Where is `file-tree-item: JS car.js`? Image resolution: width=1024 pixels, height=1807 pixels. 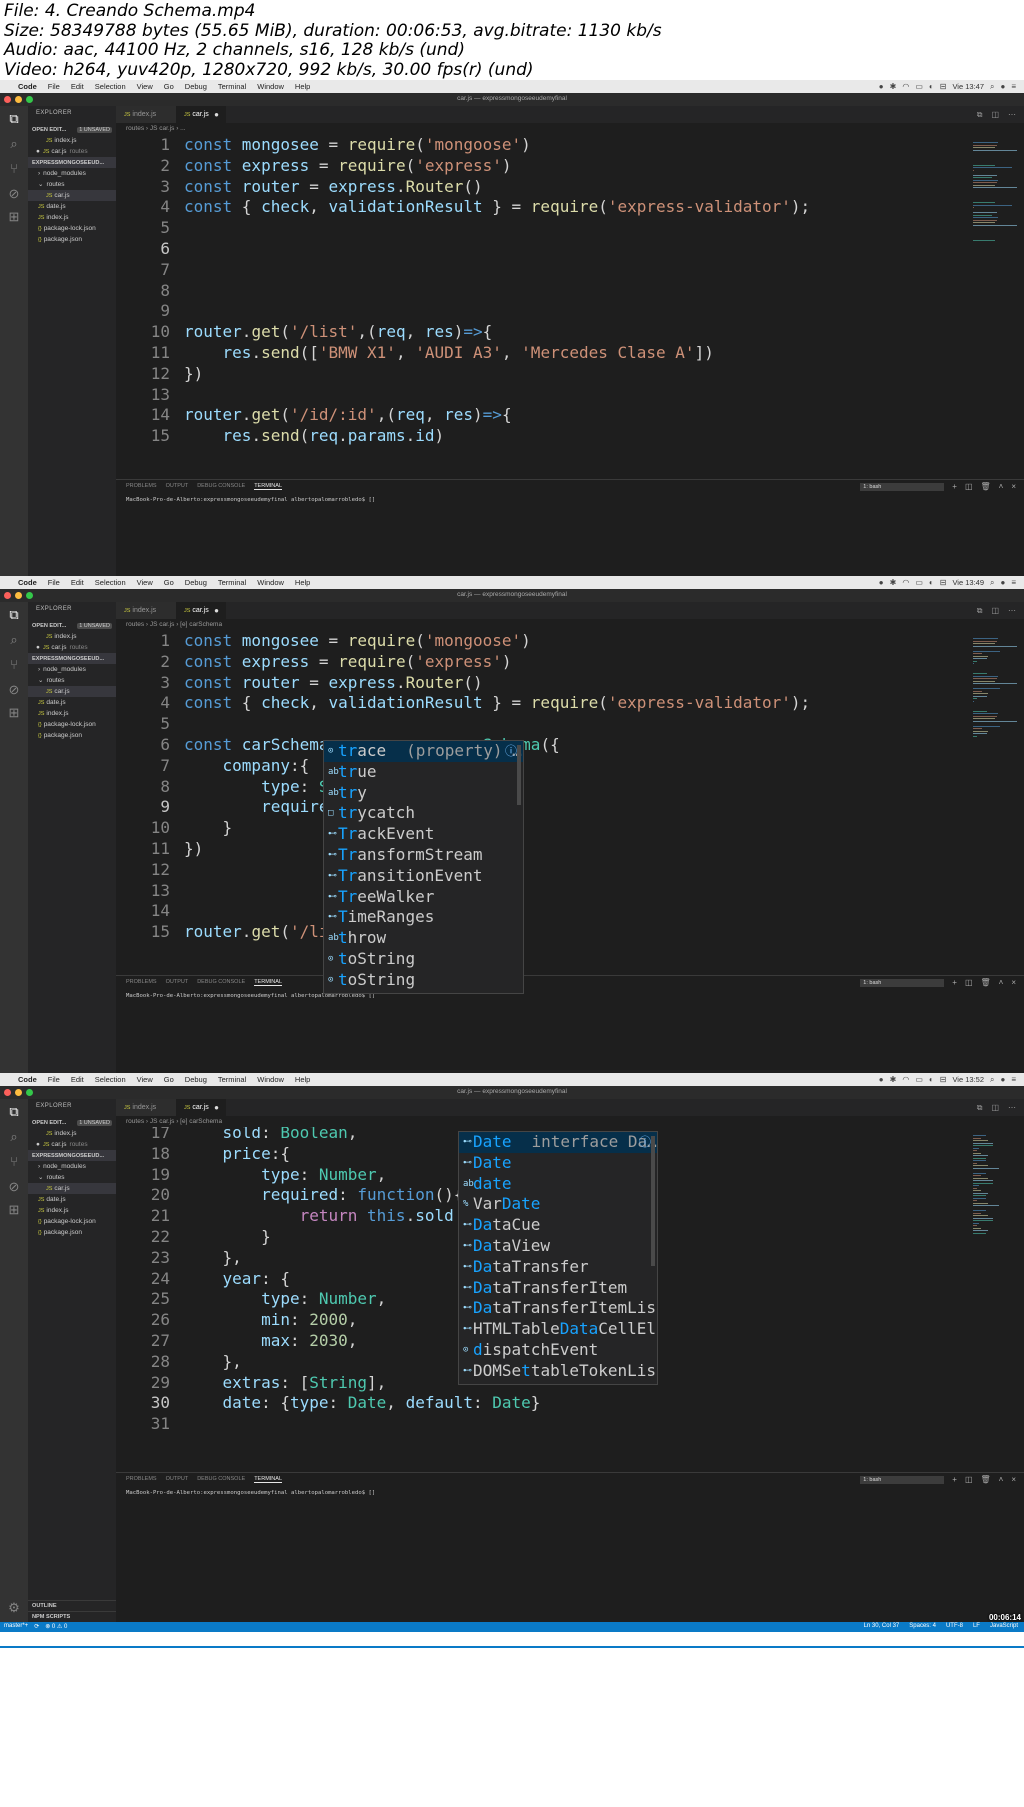
file-tree-item: JS car.js is located at coordinates (72, 1188).